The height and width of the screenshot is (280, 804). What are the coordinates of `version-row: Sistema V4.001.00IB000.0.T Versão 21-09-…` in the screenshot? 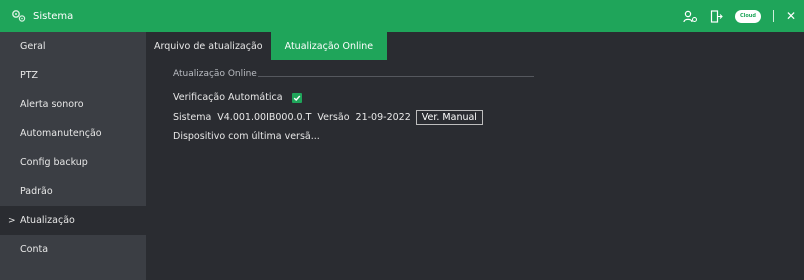 It's located at (328, 117).